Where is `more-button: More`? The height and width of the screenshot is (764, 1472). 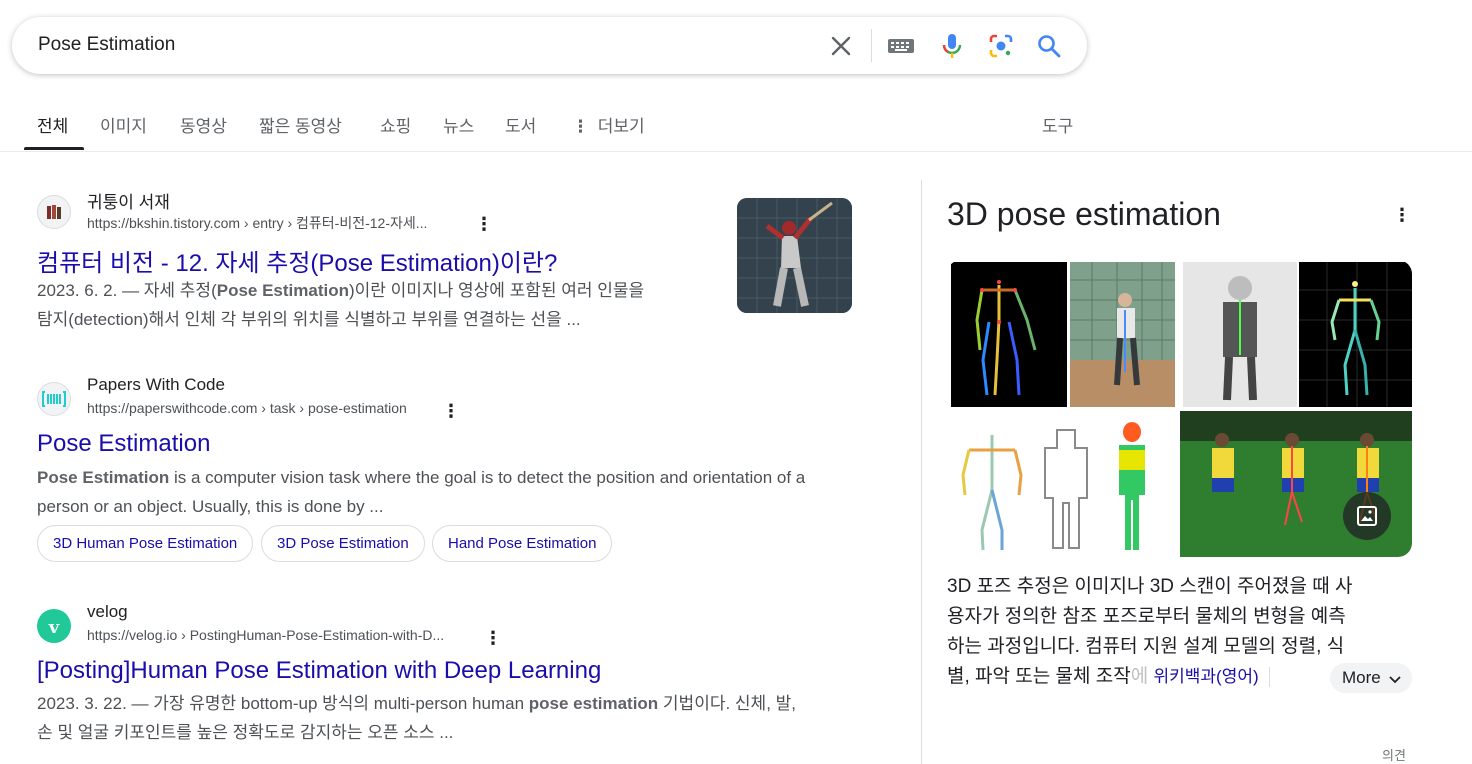
more-button: More is located at coordinates (1371, 678).